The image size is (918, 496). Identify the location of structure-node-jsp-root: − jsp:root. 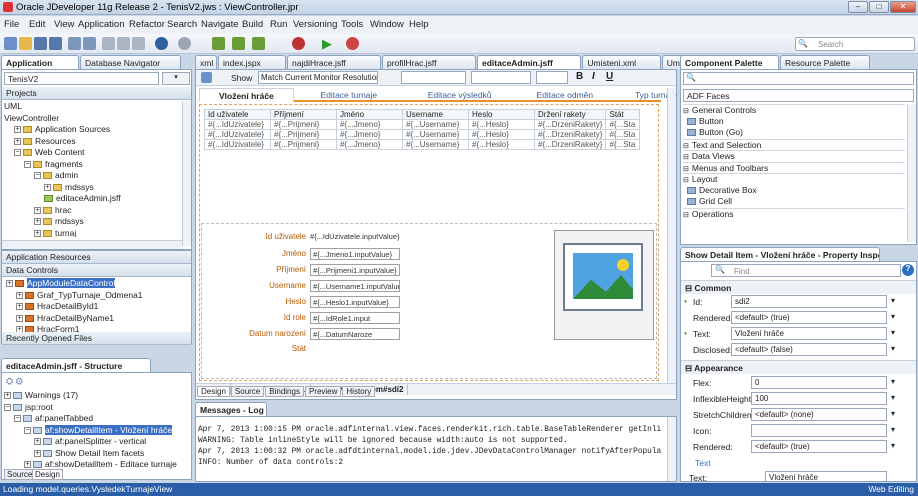
(93, 408).